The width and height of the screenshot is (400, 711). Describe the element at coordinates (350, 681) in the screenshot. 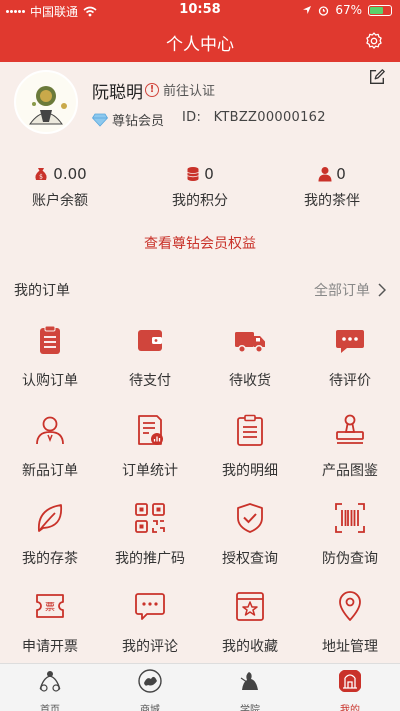

I see `mine-icon` at that location.